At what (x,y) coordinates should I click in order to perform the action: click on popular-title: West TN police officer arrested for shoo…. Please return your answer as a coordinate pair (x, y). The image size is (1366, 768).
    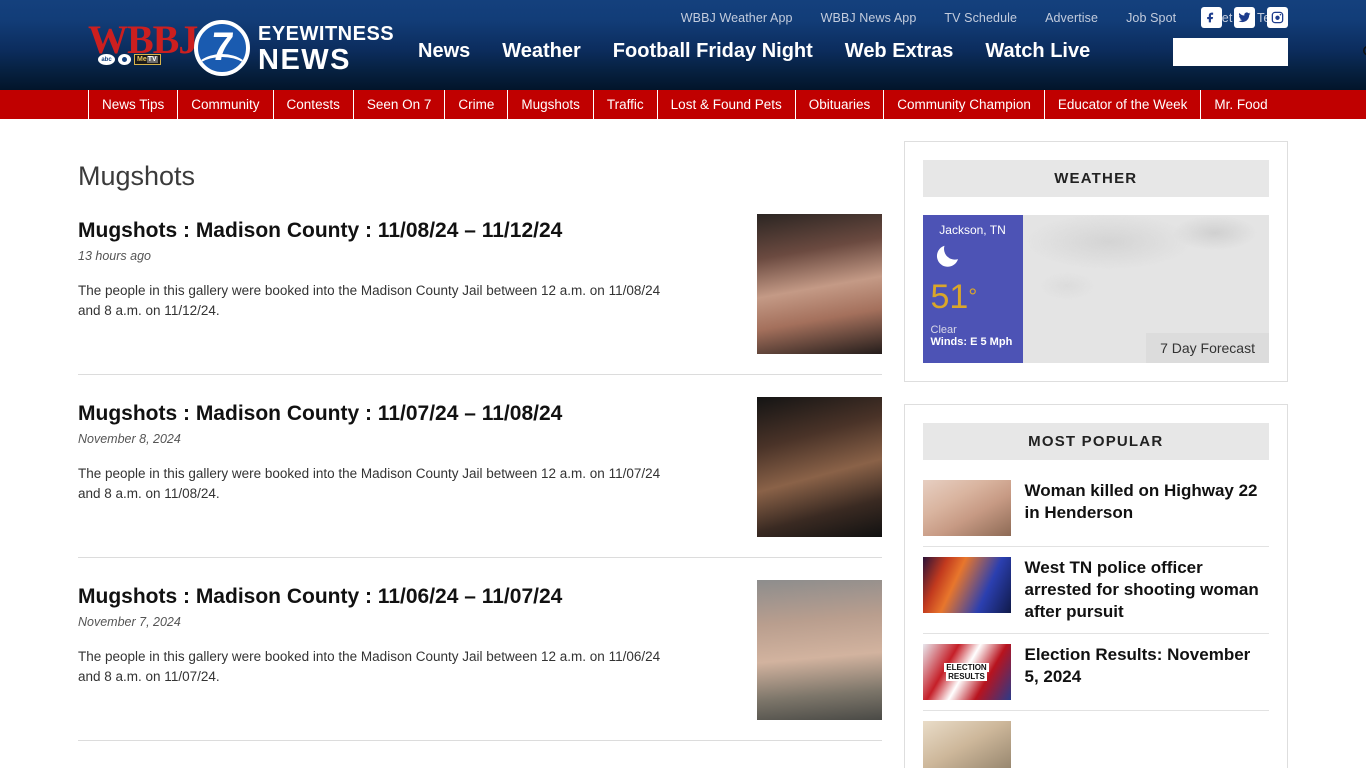
    Looking at the image, I should click on (1141, 589).